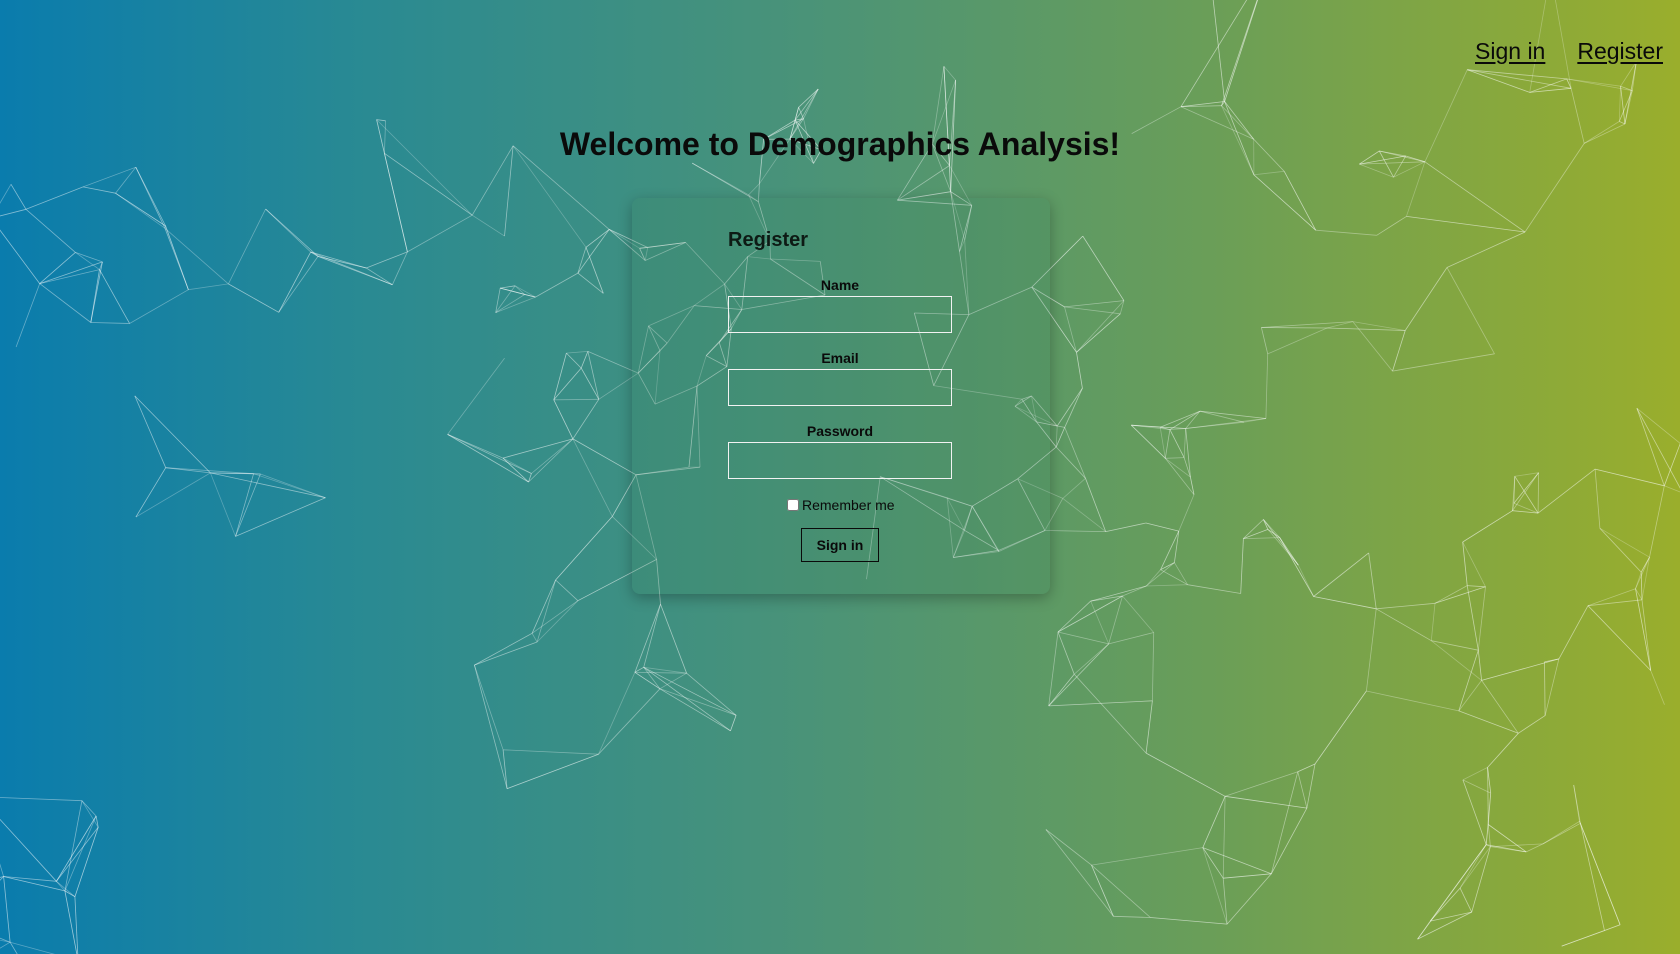 The image size is (1680, 954). I want to click on nav-register-link: Register, so click(1620, 51).